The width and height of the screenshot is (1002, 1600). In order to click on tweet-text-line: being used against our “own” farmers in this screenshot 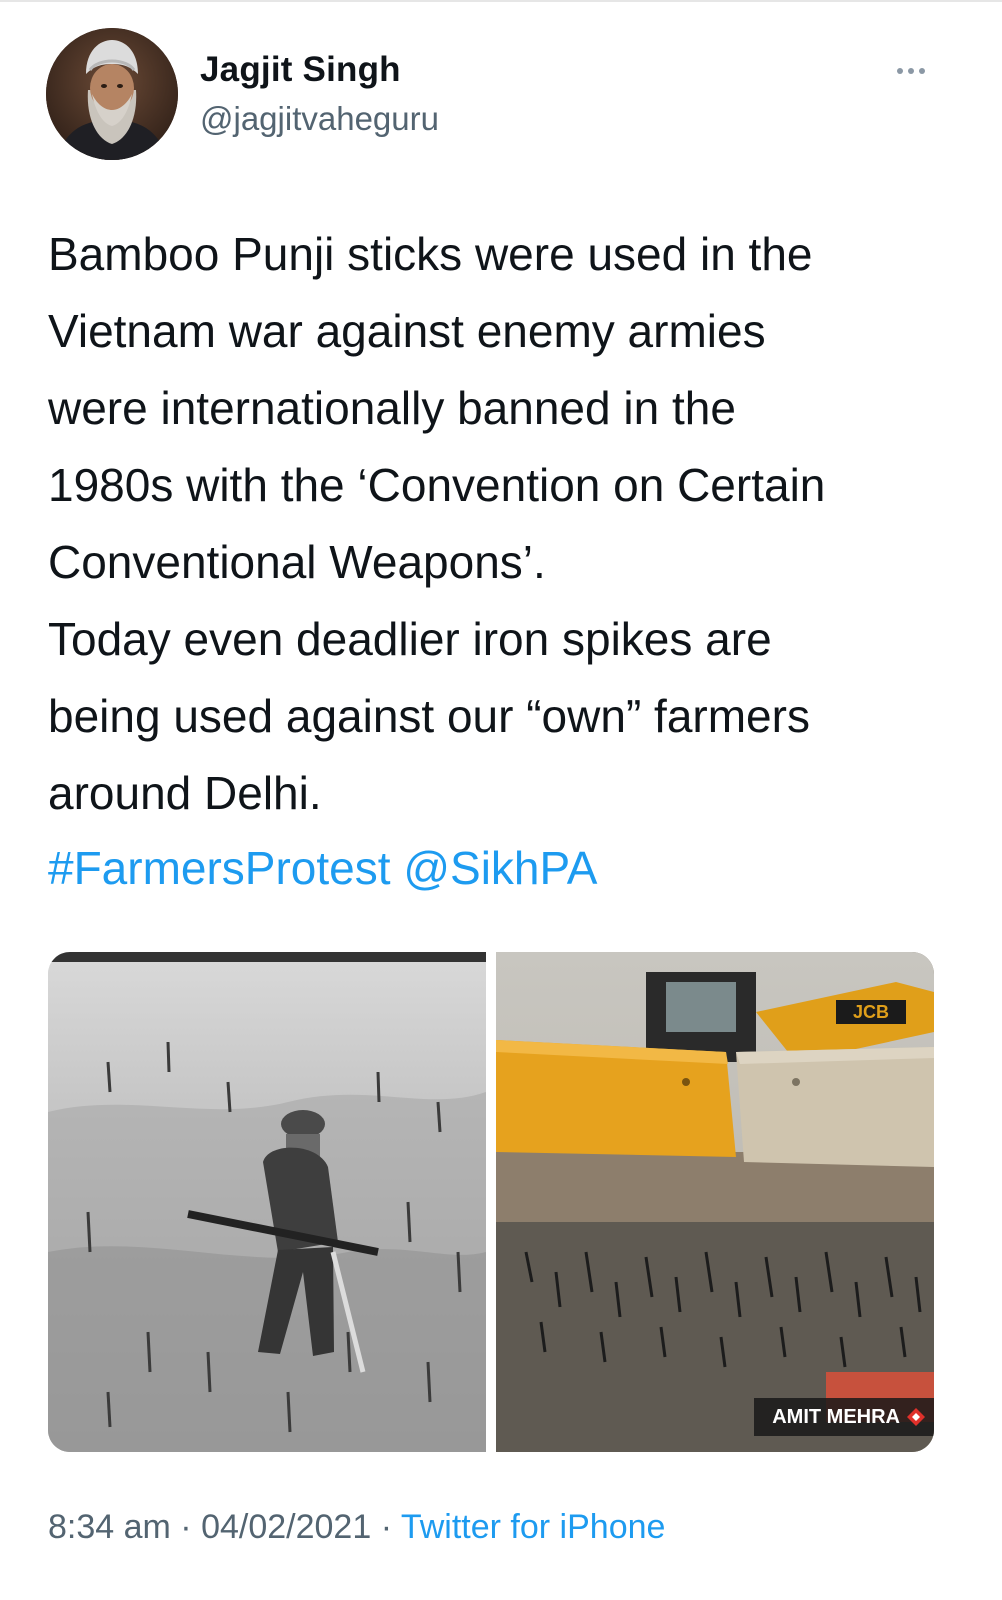, I will do `click(429, 716)`.